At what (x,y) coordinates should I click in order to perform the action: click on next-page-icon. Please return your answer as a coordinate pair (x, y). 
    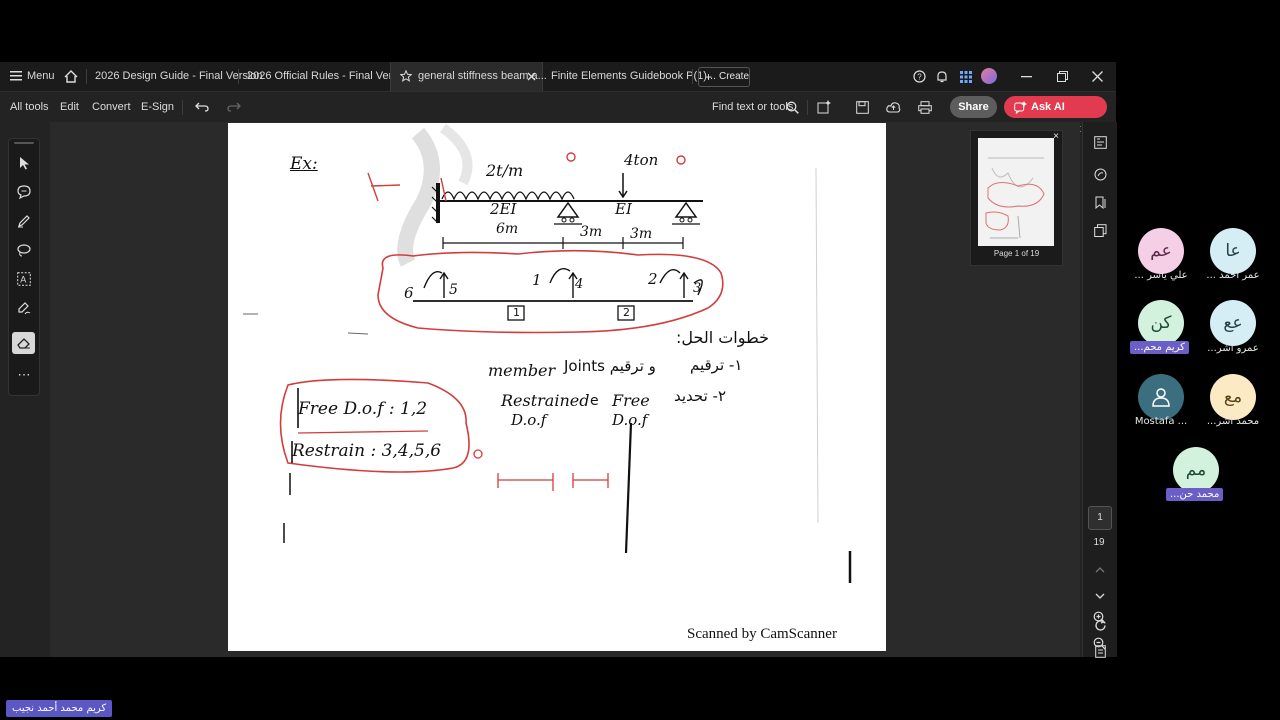
    Looking at the image, I should click on (1100, 596).